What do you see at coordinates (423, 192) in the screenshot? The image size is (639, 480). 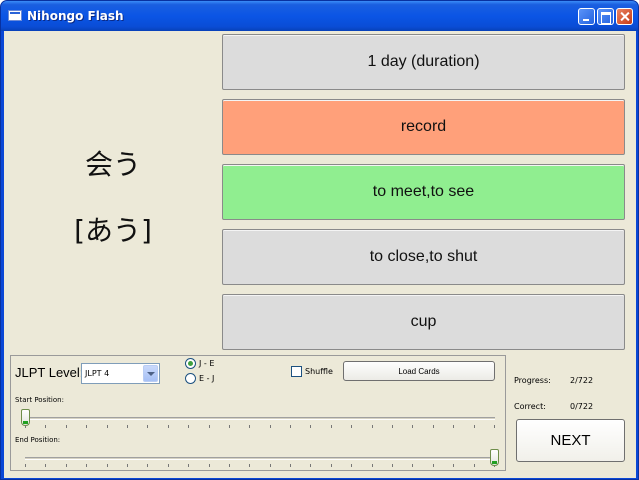 I see `answer-button-3: to meet,to see` at bounding box center [423, 192].